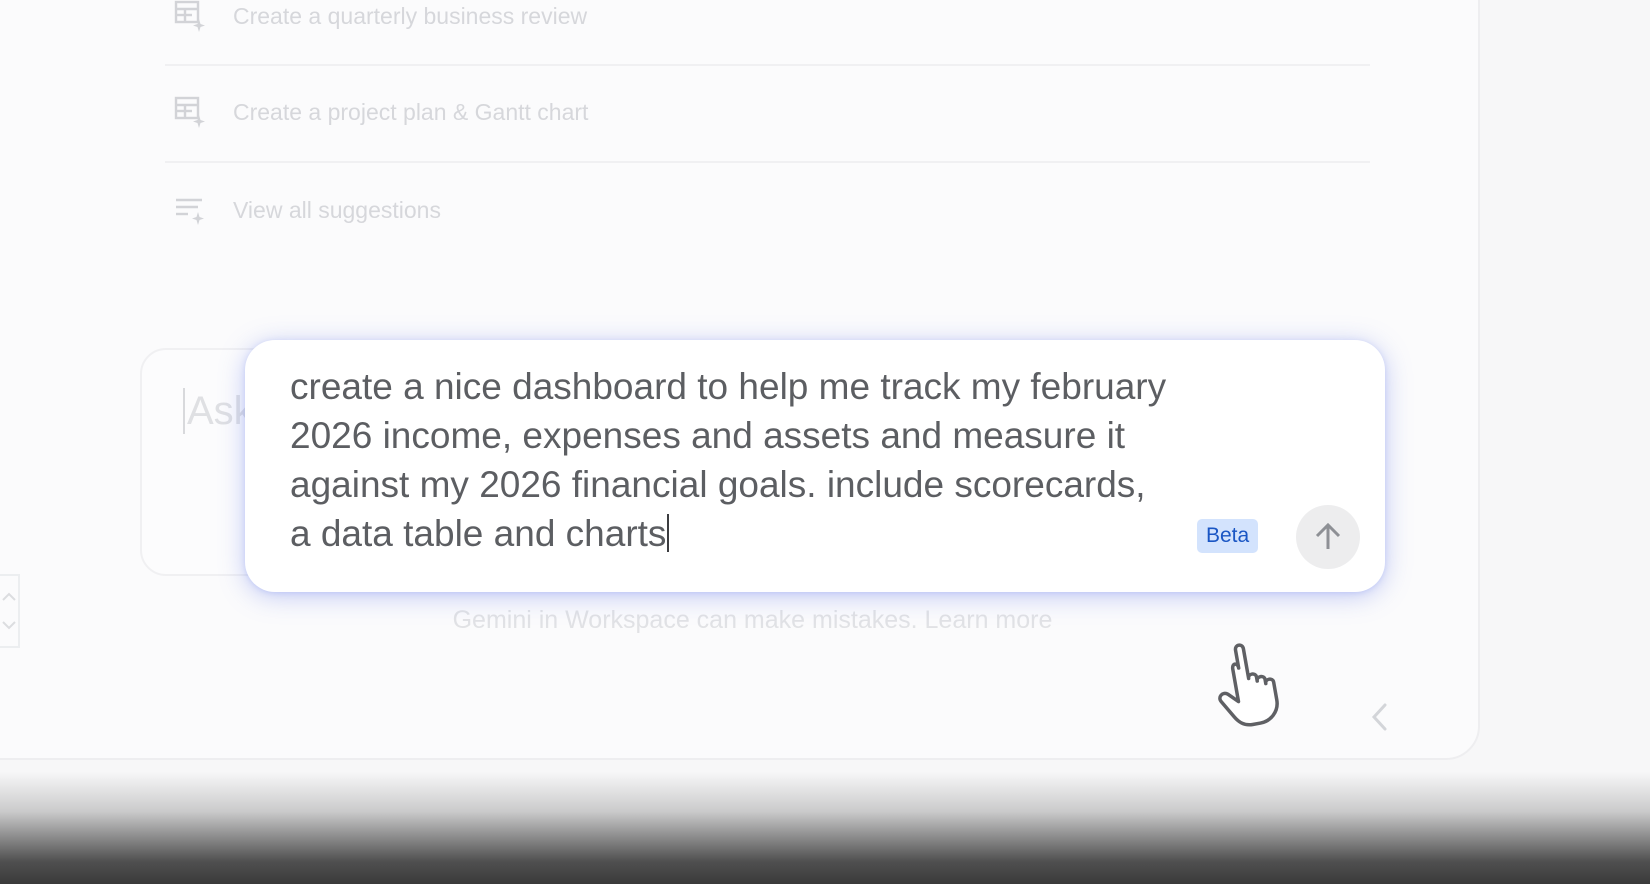 Image resolution: width=1650 pixels, height=884 pixels. What do you see at coordinates (825, 828) in the screenshot?
I see `bottom-vignette` at bounding box center [825, 828].